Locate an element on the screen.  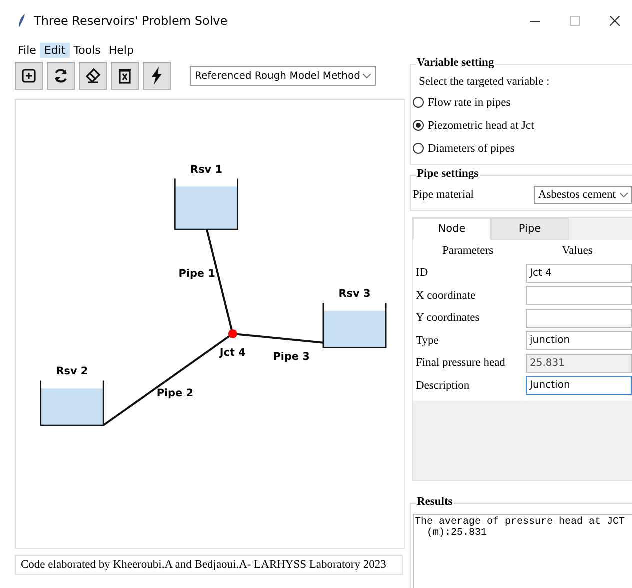
menu-item: Help is located at coordinates (121, 50).